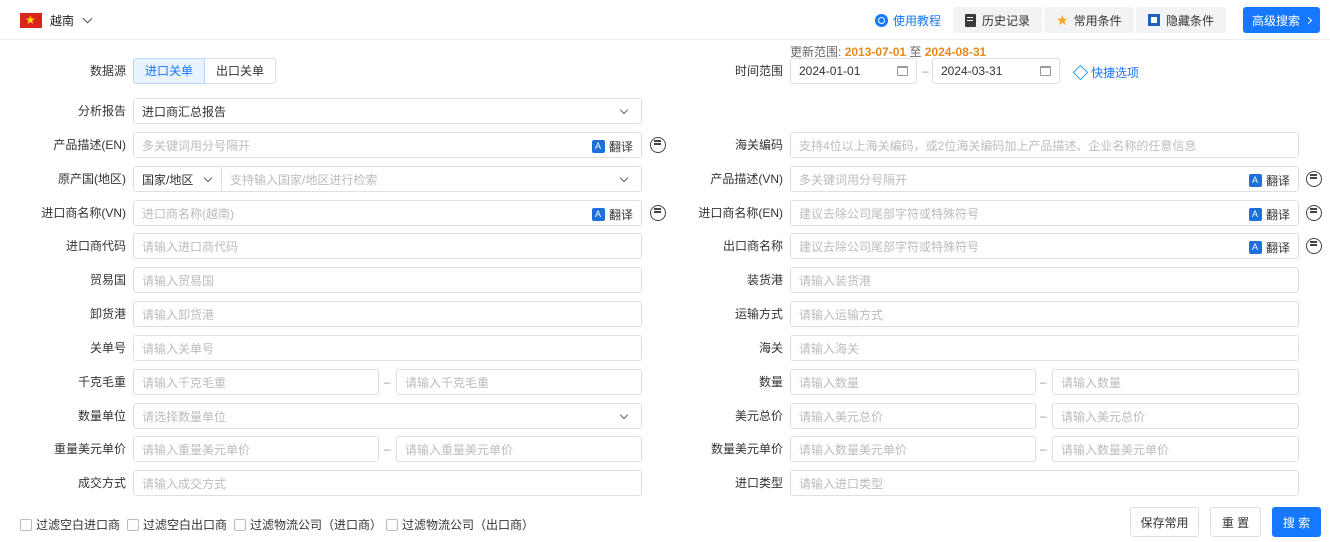 The image size is (1330, 542). Describe the element at coordinates (387, 213) in the screenshot. I see `importer-vn-input: 进口商名称(越南) 翻译` at that location.